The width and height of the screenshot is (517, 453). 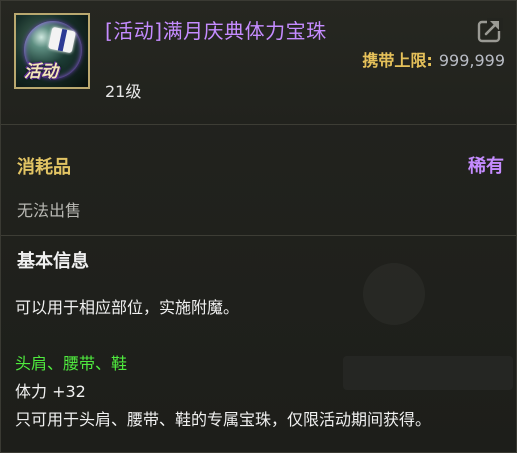 What do you see at coordinates (486, 166) in the screenshot?
I see `item-rarity: 稀有` at bounding box center [486, 166].